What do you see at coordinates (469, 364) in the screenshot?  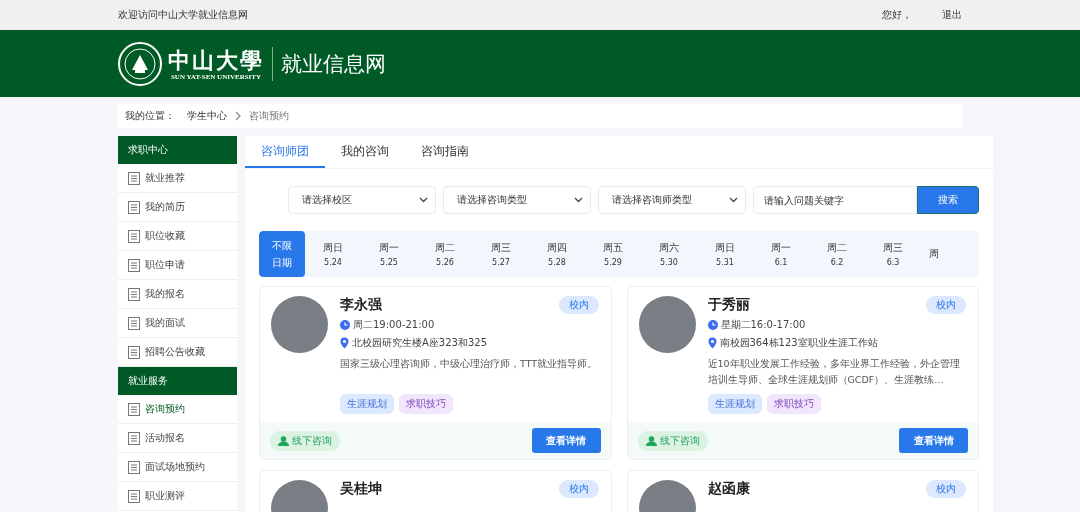 I see `counselor-bio: 国家三级心理咨询师，中级心理治疗师，TTT就业指导师。` at bounding box center [469, 364].